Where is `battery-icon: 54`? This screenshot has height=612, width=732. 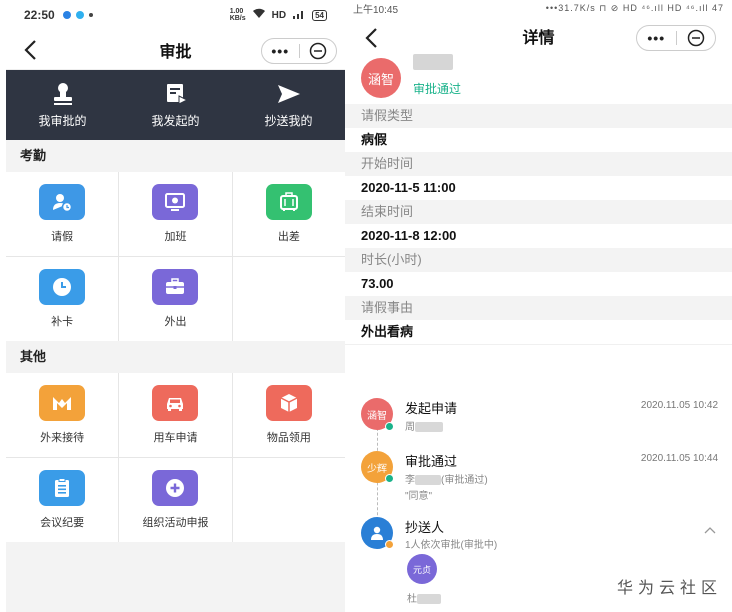 battery-icon: 54 is located at coordinates (319, 15).